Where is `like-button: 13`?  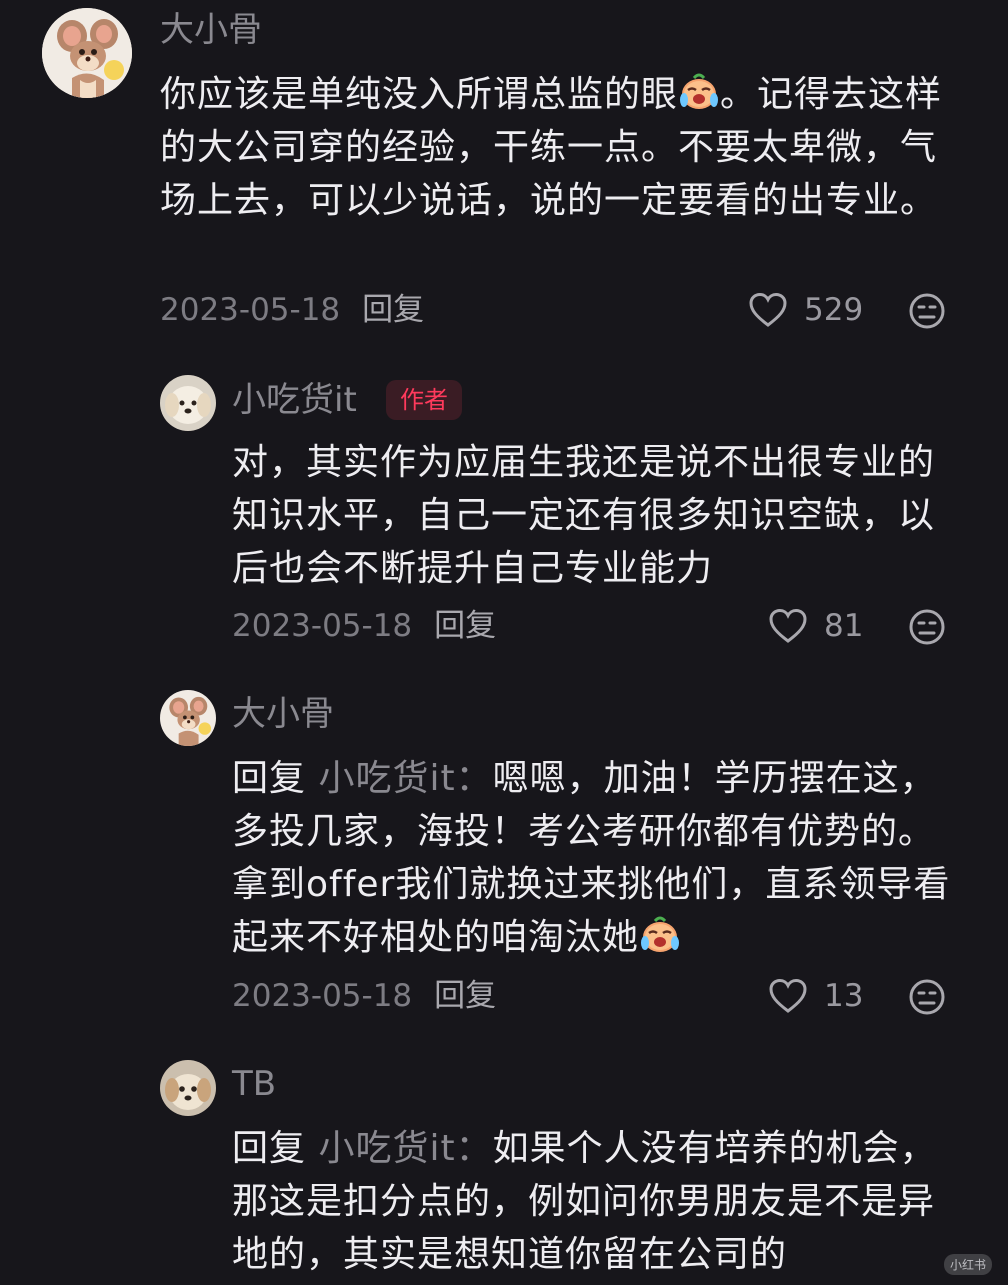
like-button: 13 is located at coordinates (823, 996).